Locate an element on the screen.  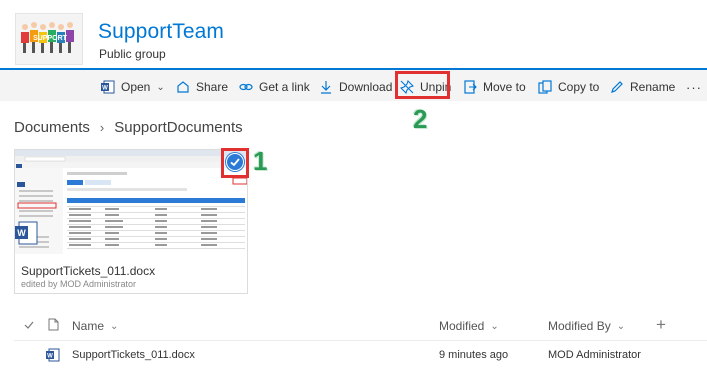
list-divider is located at coordinates (360, 340).